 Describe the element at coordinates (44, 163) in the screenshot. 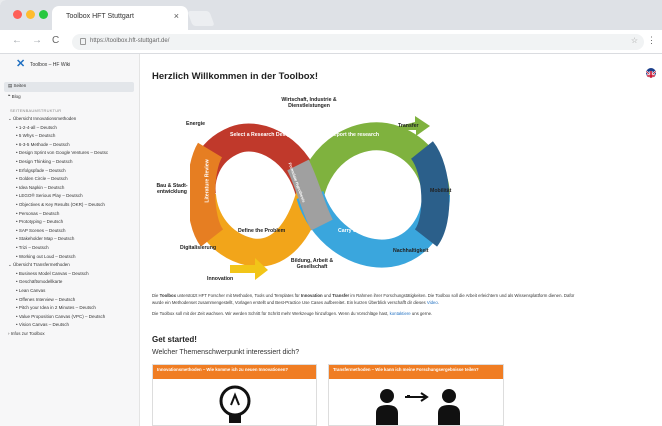

I see `tree-item: • Design Thinking – Deutsch` at that location.